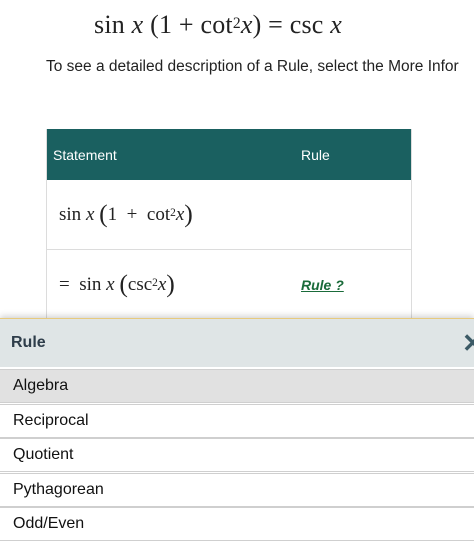 The image size is (474, 558). Describe the element at coordinates (237, 343) in the screenshot. I see `rule-panel-header: Rule ✕` at that location.